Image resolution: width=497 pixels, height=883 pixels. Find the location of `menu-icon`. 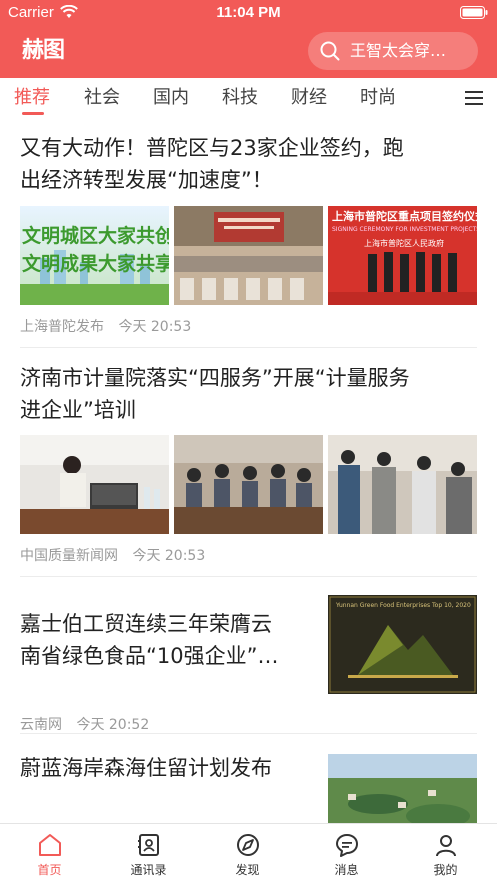

menu-icon is located at coordinates (474, 98).